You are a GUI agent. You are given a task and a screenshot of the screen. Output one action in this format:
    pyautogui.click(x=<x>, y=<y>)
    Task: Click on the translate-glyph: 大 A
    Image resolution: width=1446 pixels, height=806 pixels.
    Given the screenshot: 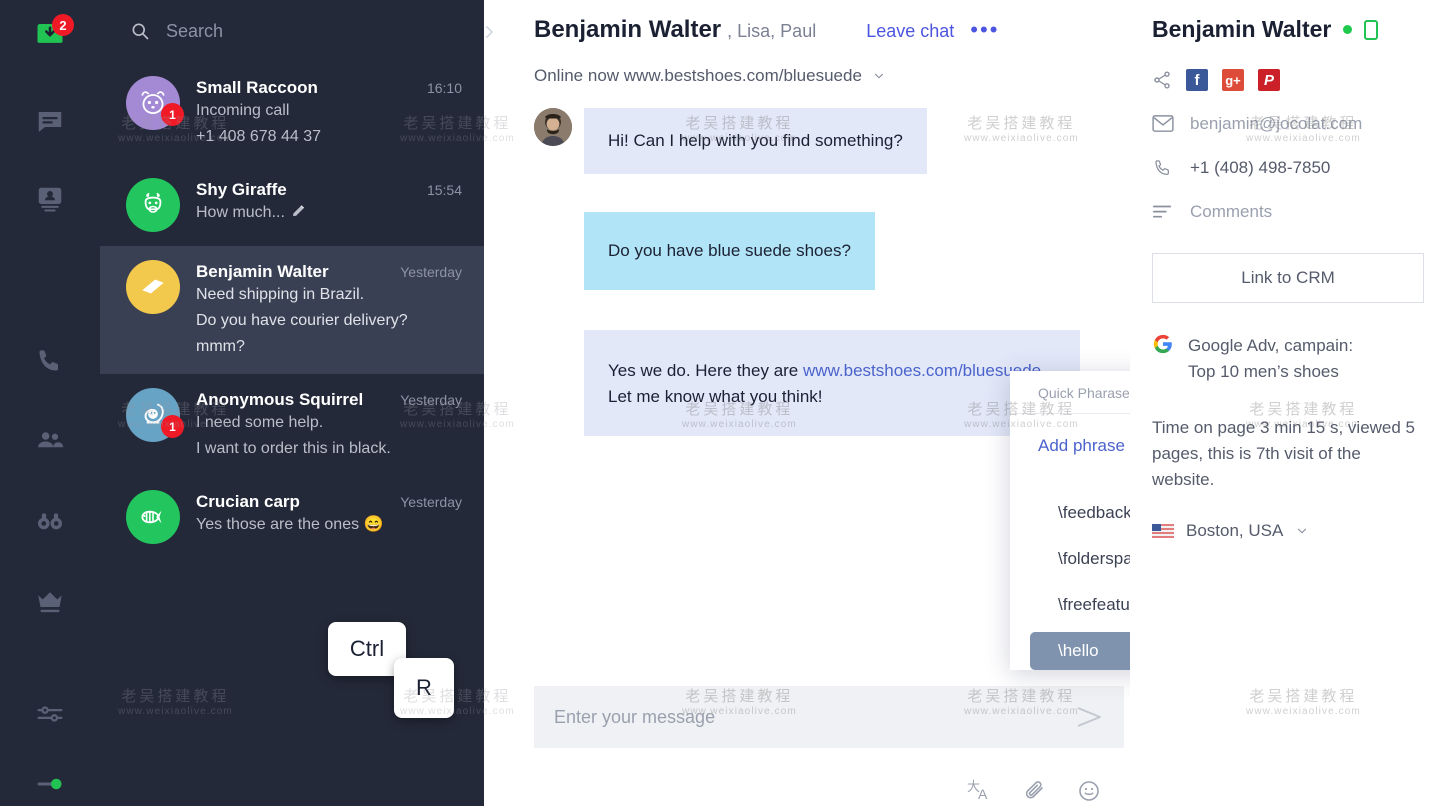 What is the action you would take?
    pyautogui.click(x=977, y=790)
    